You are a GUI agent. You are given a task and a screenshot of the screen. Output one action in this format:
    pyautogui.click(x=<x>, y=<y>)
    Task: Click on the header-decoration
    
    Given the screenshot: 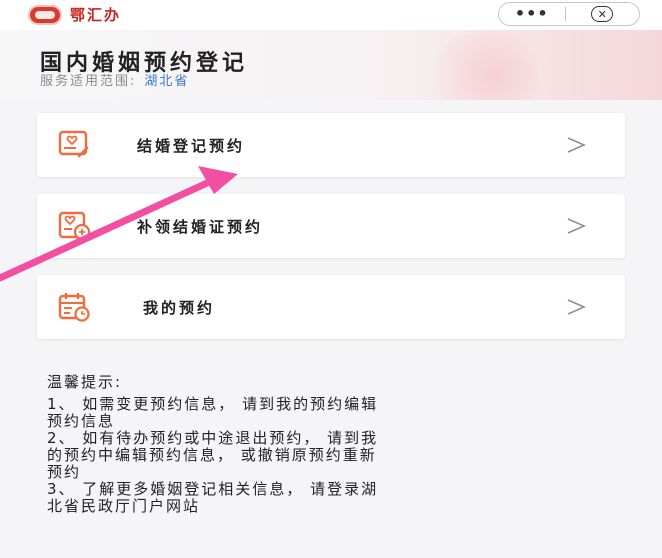 What is the action you would take?
    pyautogui.click(x=495, y=65)
    